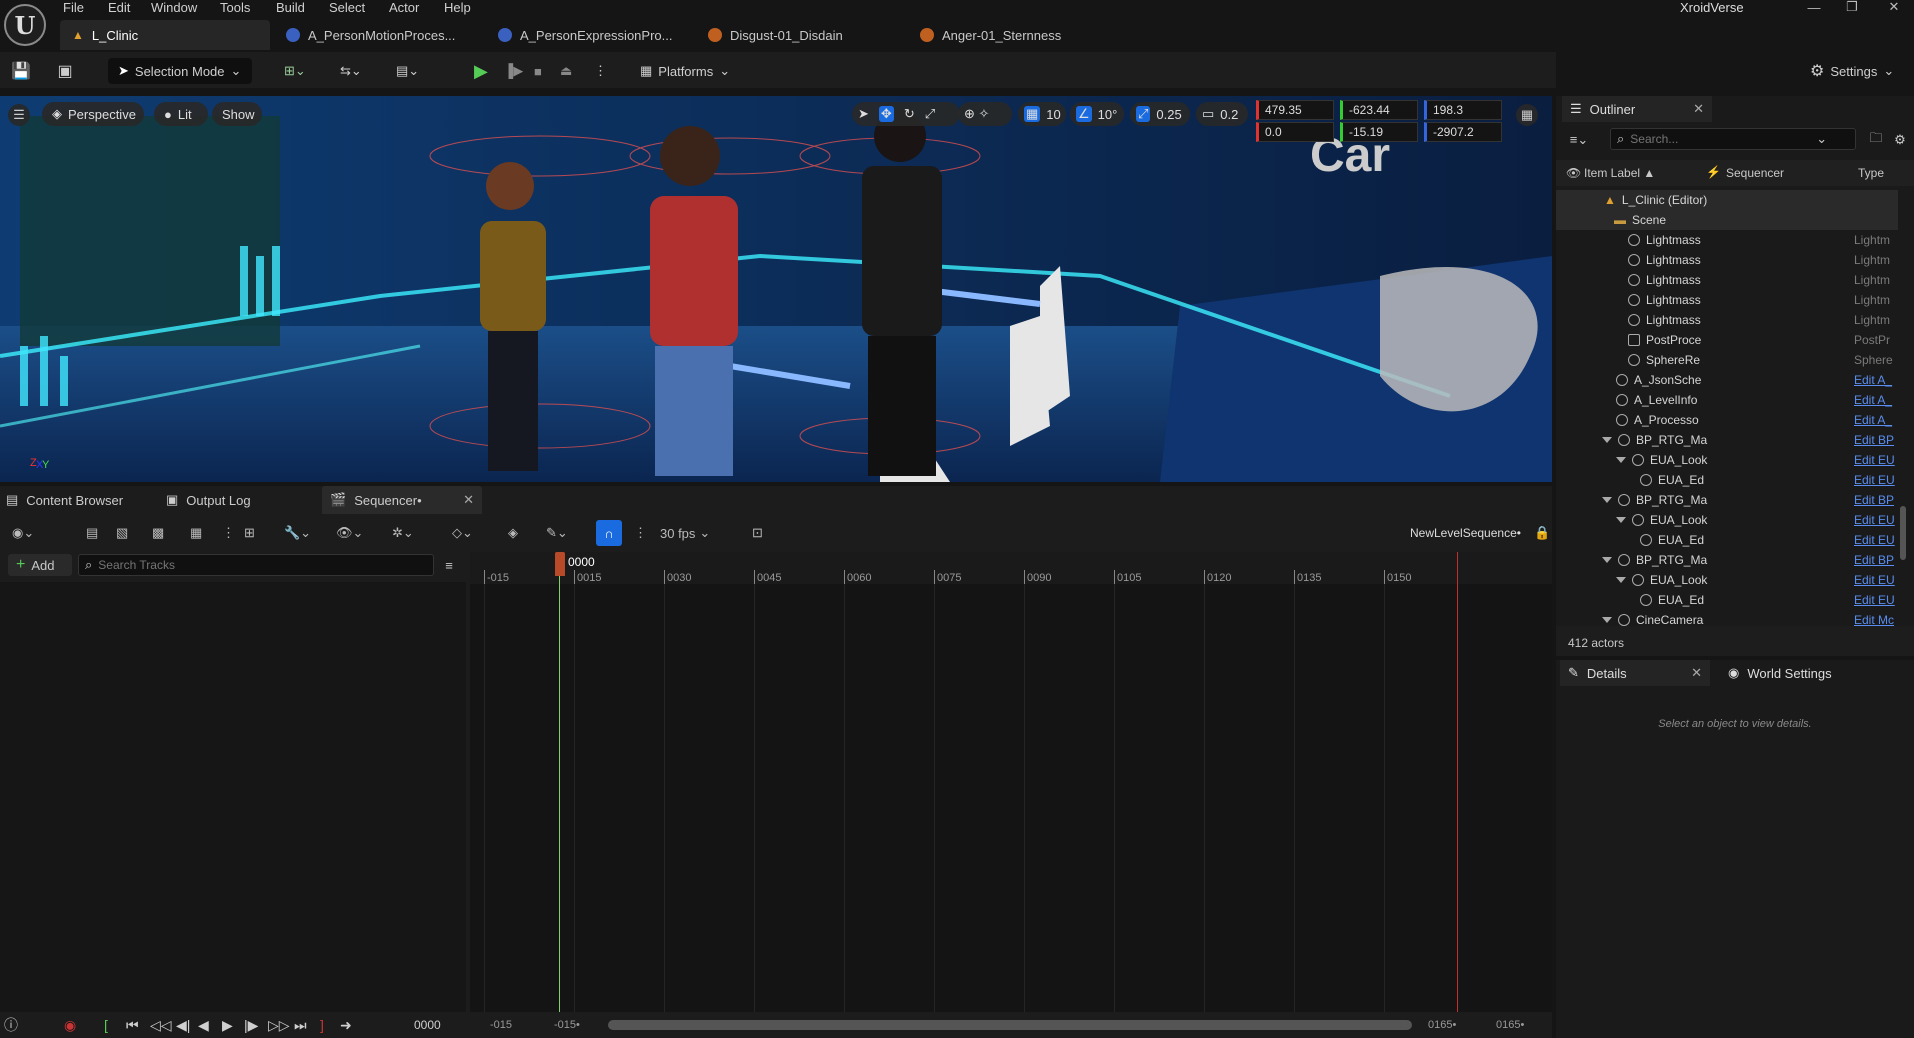 Image resolution: width=1914 pixels, height=1038 pixels. I want to click on tab-content-browser: ▤ Content Browser, so click(79, 500).